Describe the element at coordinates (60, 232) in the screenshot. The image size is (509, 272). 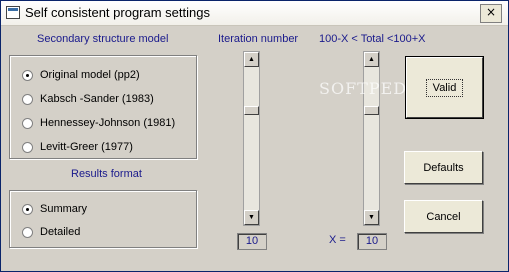
I see `radio-label: Detailed` at that location.